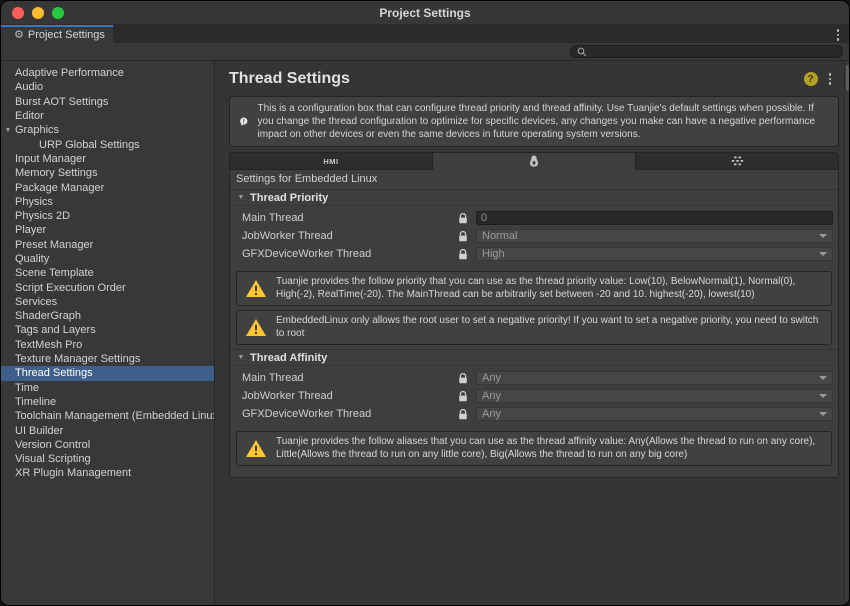  What do you see at coordinates (107, 316) in the screenshot?
I see `sidebar-item-shadergraph: ShaderGraph` at bounding box center [107, 316].